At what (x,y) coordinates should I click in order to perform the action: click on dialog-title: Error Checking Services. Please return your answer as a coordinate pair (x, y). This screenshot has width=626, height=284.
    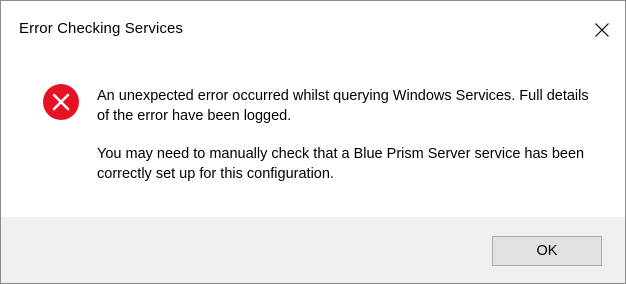
    Looking at the image, I should click on (101, 28).